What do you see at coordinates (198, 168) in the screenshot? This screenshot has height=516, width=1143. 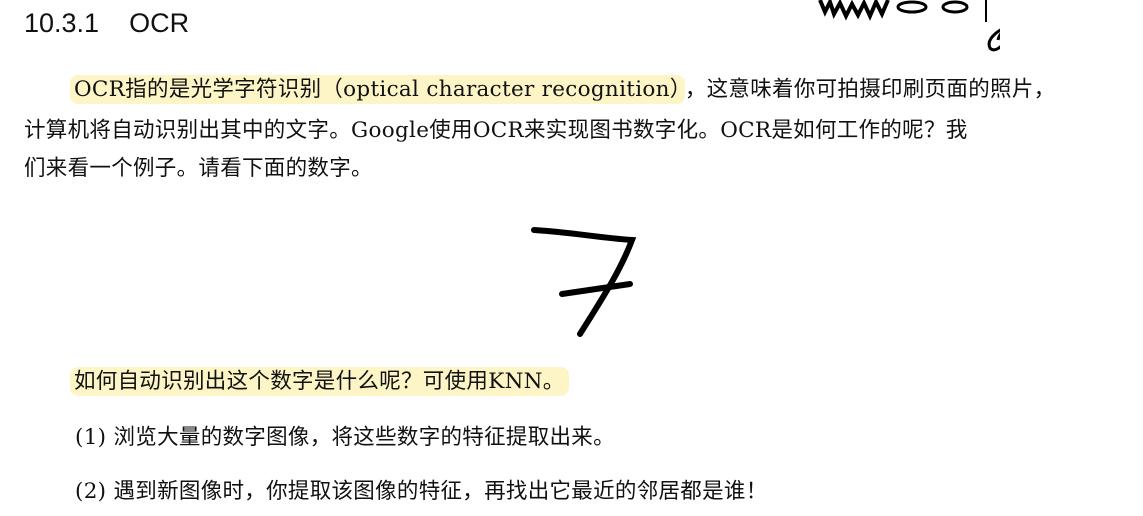 I see `paragraph-line-3: 们来看一个例子。请看下面的数字。` at bounding box center [198, 168].